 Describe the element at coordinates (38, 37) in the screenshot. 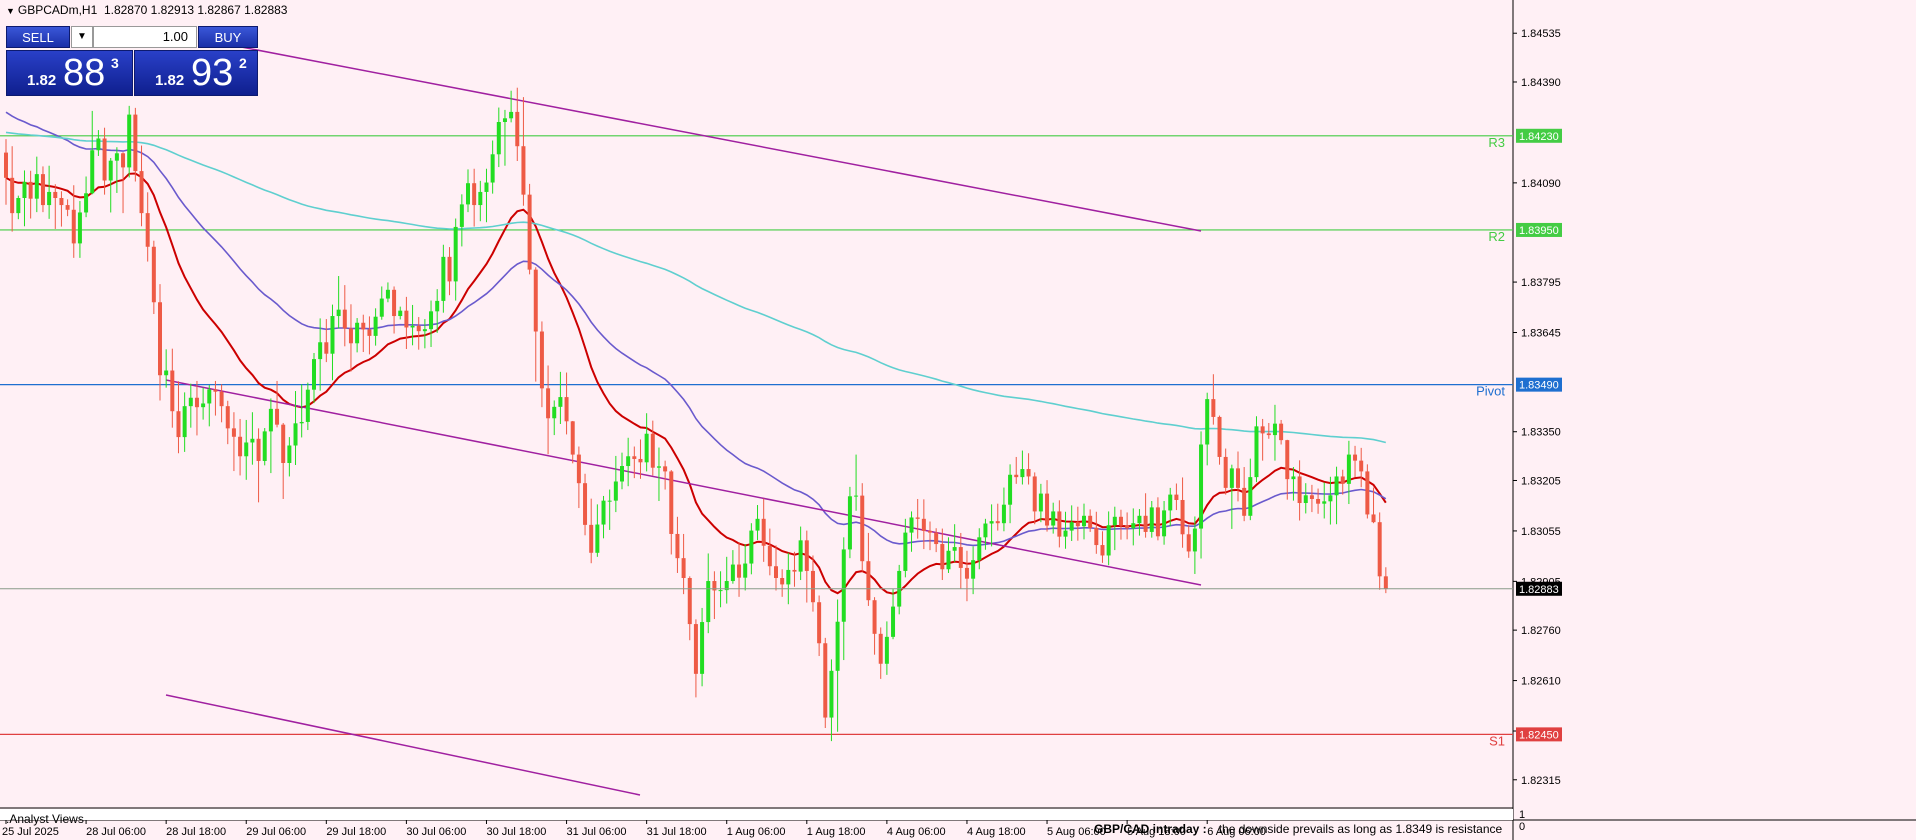

I see `sell-button: SELL` at that location.